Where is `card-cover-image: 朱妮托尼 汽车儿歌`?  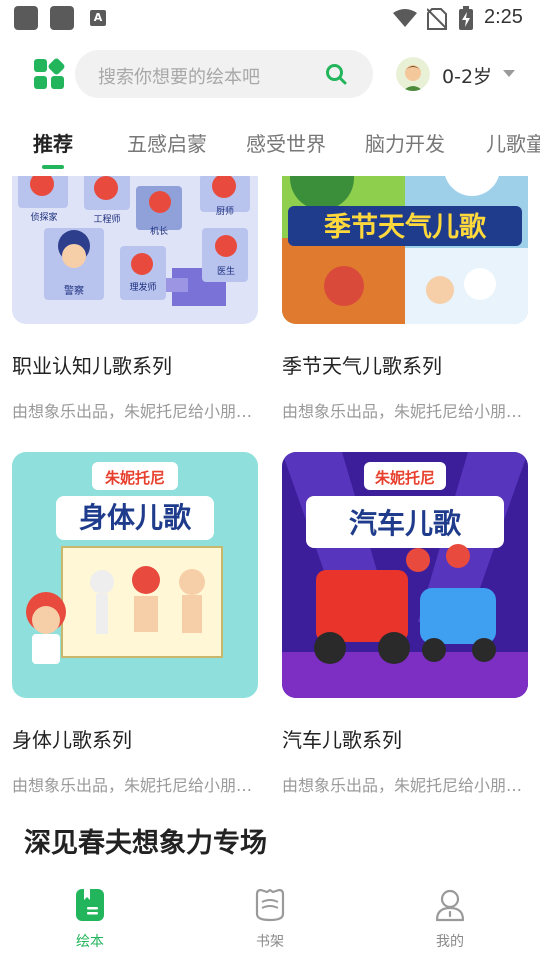 card-cover-image: 朱妮托尼 汽车儿歌 is located at coordinates (405, 575).